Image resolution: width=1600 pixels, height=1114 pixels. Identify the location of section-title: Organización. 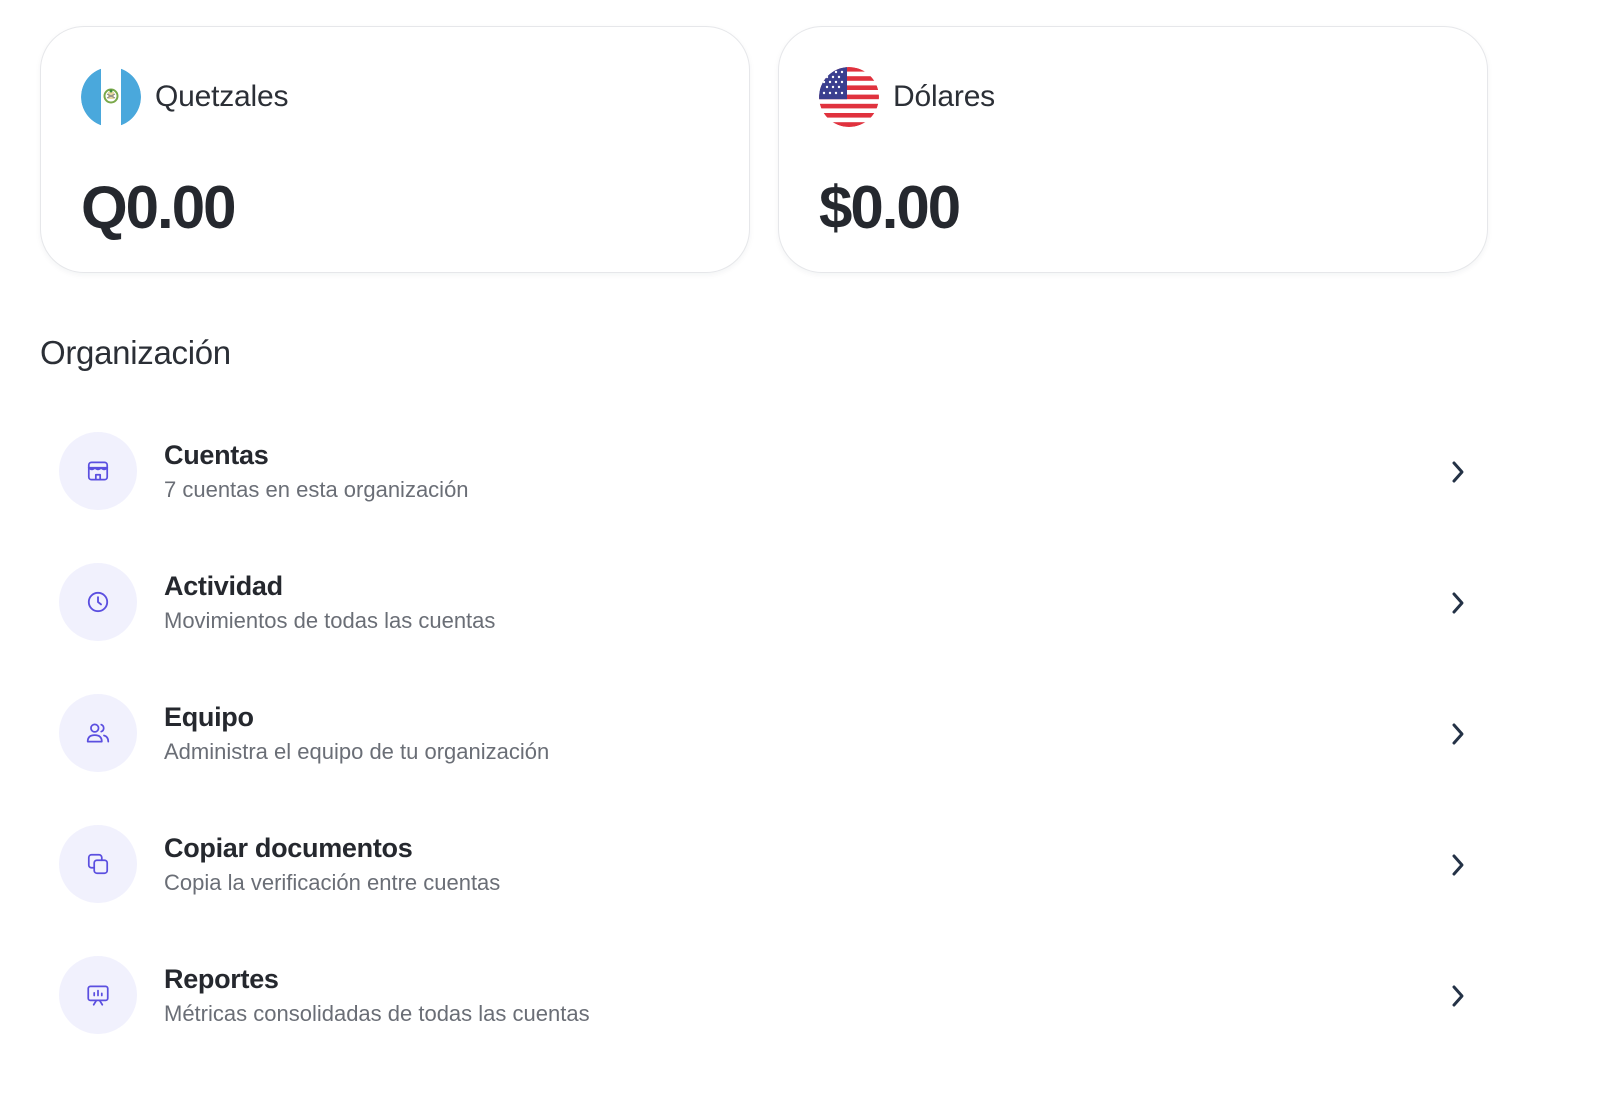
(135, 352).